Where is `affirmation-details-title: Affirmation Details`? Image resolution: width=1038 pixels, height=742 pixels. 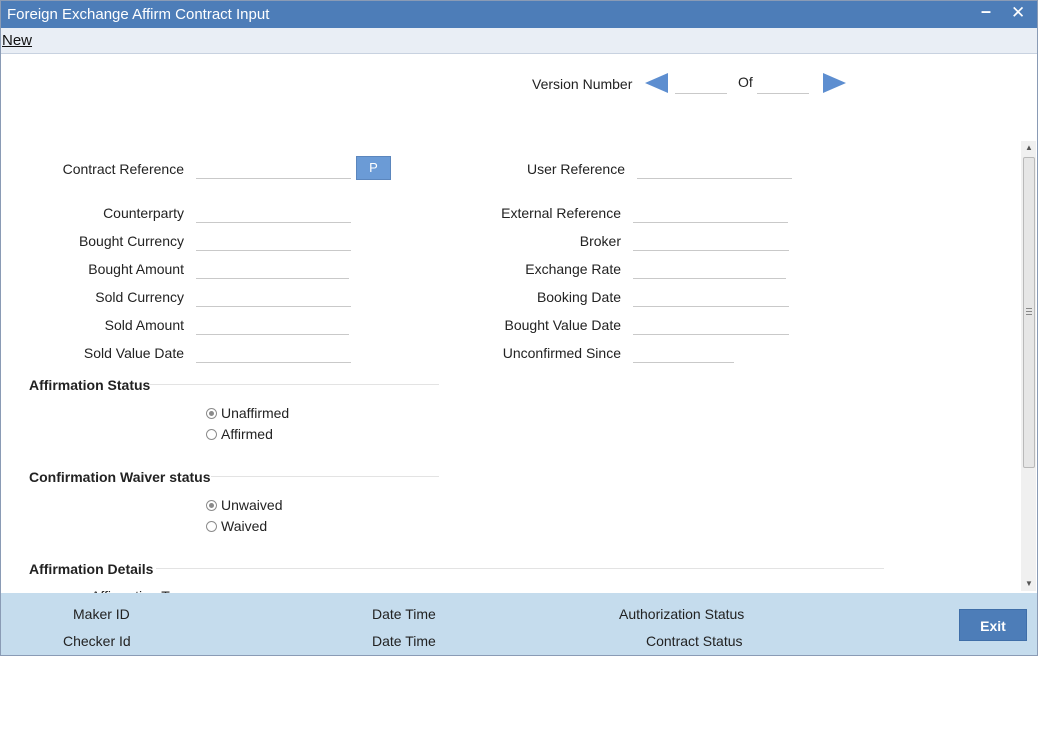
affirmation-details-title: Affirmation Details is located at coordinates (91, 569).